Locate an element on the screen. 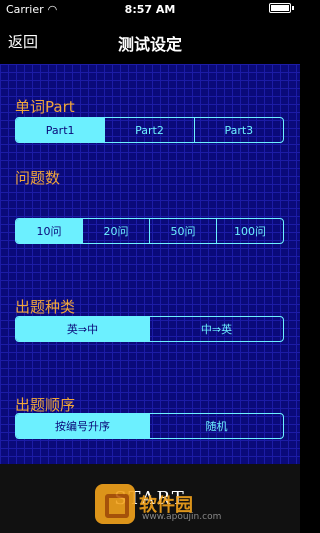  segmented-control-part: Part1 Part2 Part3 is located at coordinates (149, 130).